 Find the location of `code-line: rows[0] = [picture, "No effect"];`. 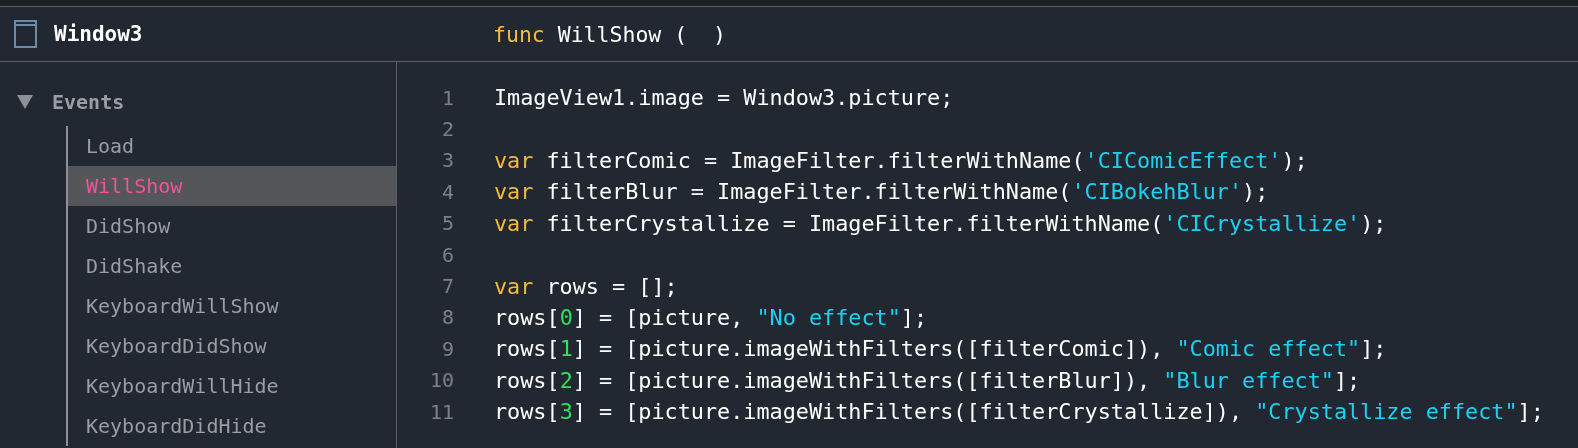

code-line: rows[0] = [picture, "No effect"]; is located at coordinates (711, 317).